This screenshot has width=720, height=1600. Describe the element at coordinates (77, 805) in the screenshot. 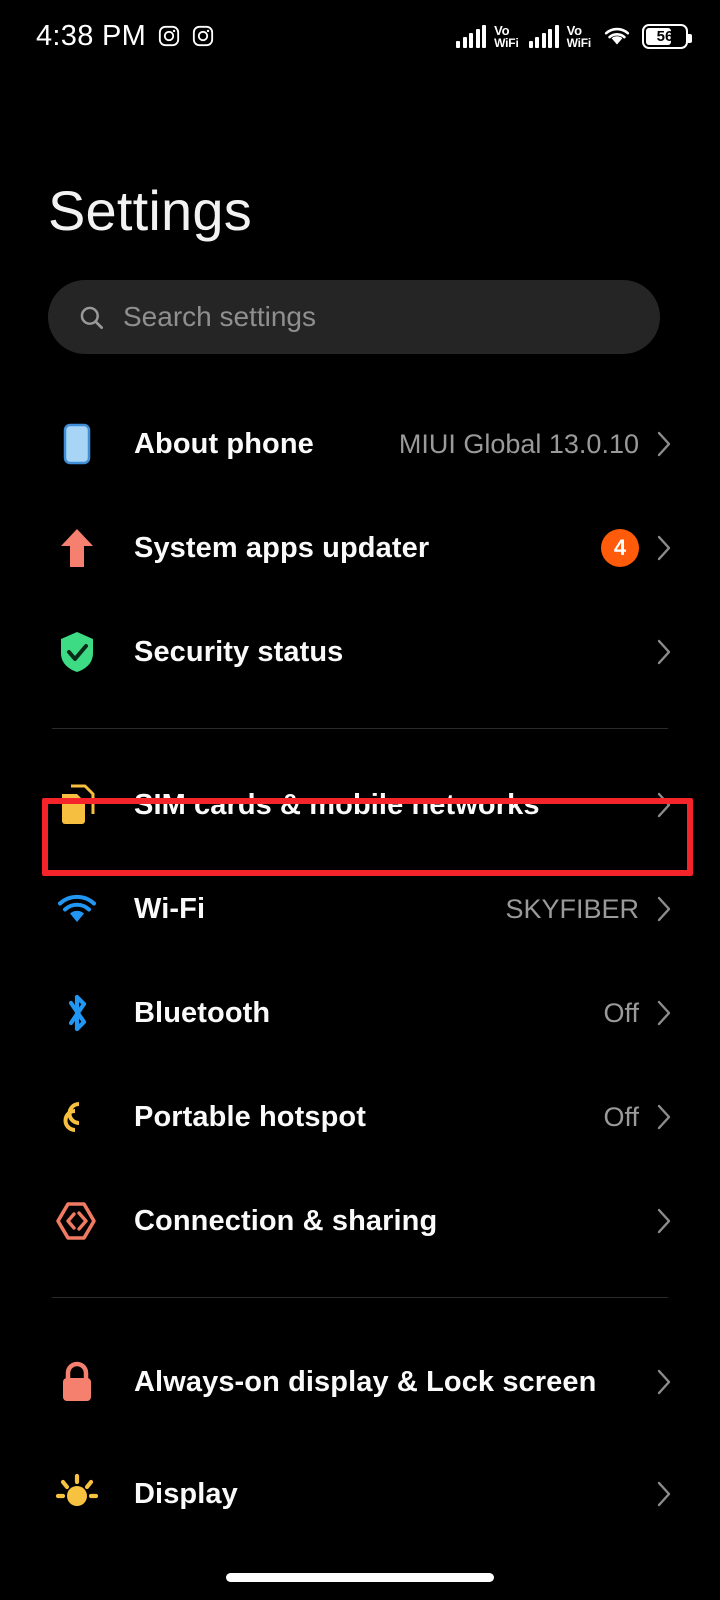

I see `sim-card-icon` at that location.